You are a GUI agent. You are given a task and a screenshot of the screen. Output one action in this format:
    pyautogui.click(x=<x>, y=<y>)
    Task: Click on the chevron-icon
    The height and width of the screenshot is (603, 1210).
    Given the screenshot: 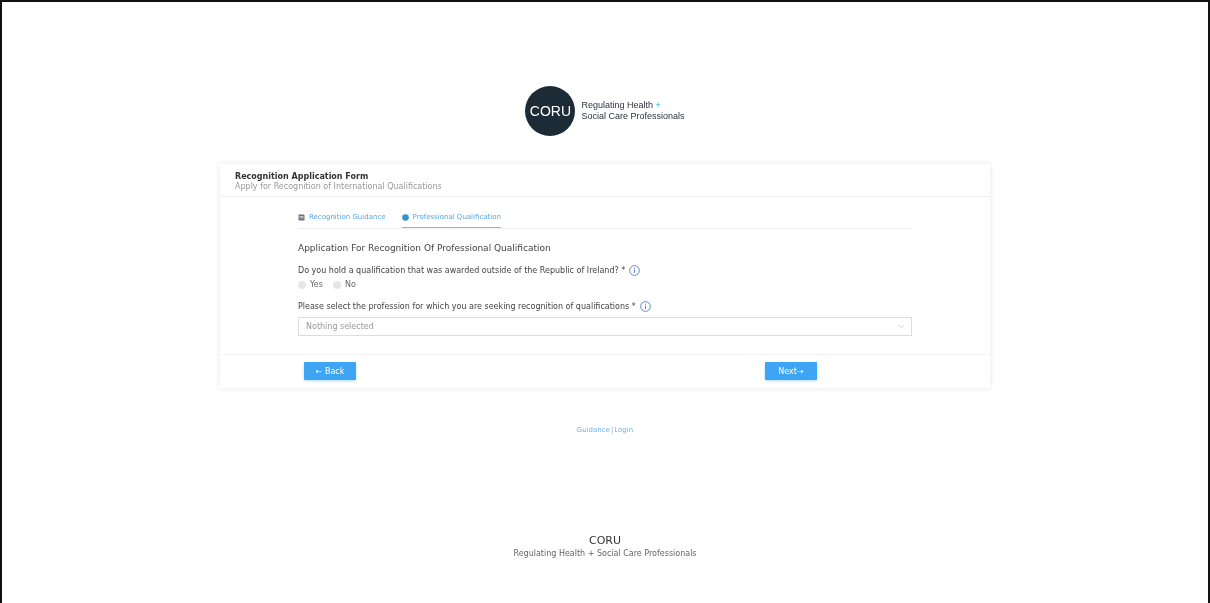 What is the action you would take?
    pyautogui.click(x=901, y=326)
    